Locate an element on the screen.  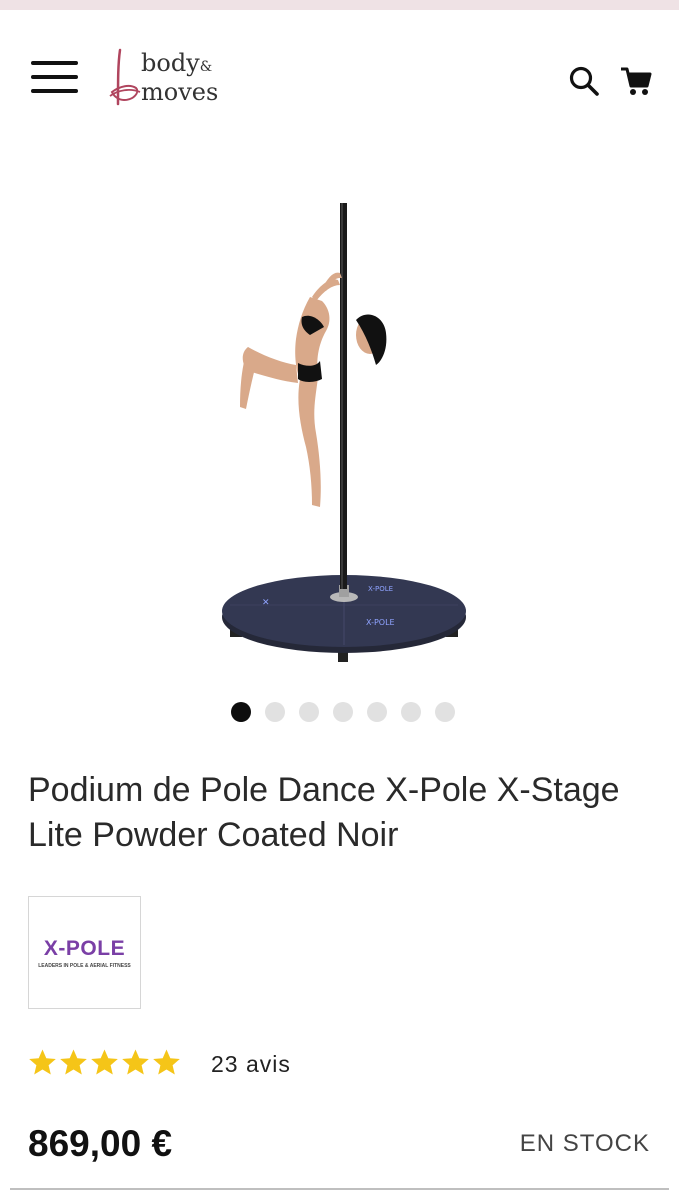
search-icon is located at coordinates (584, 81).